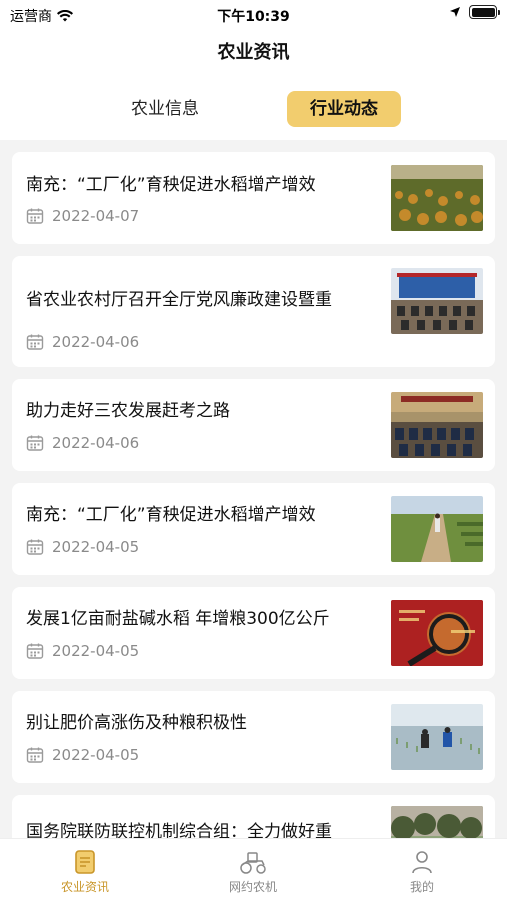 The height and width of the screenshot is (900, 507). Describe the element at coordinates (165, 109) in the screenshot. I see `tab-agri-info: 农业信息` at that location.